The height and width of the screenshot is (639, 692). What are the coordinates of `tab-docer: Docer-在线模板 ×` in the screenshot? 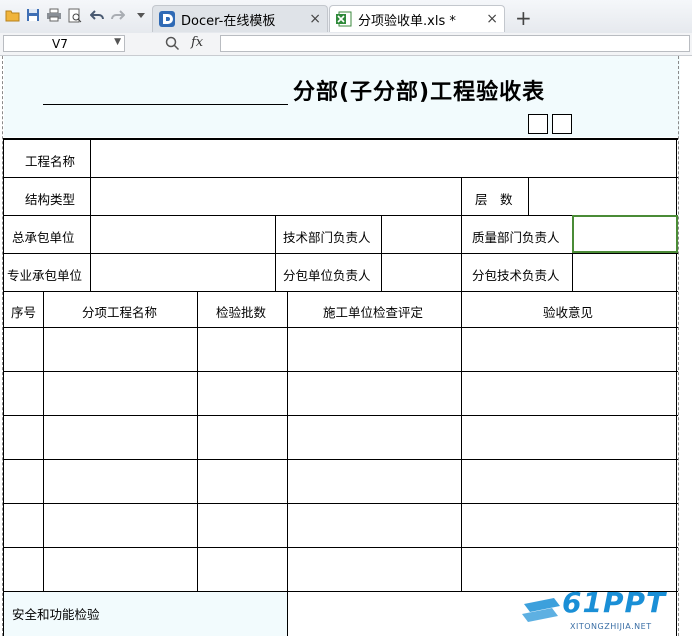 It's located at (240, 18).